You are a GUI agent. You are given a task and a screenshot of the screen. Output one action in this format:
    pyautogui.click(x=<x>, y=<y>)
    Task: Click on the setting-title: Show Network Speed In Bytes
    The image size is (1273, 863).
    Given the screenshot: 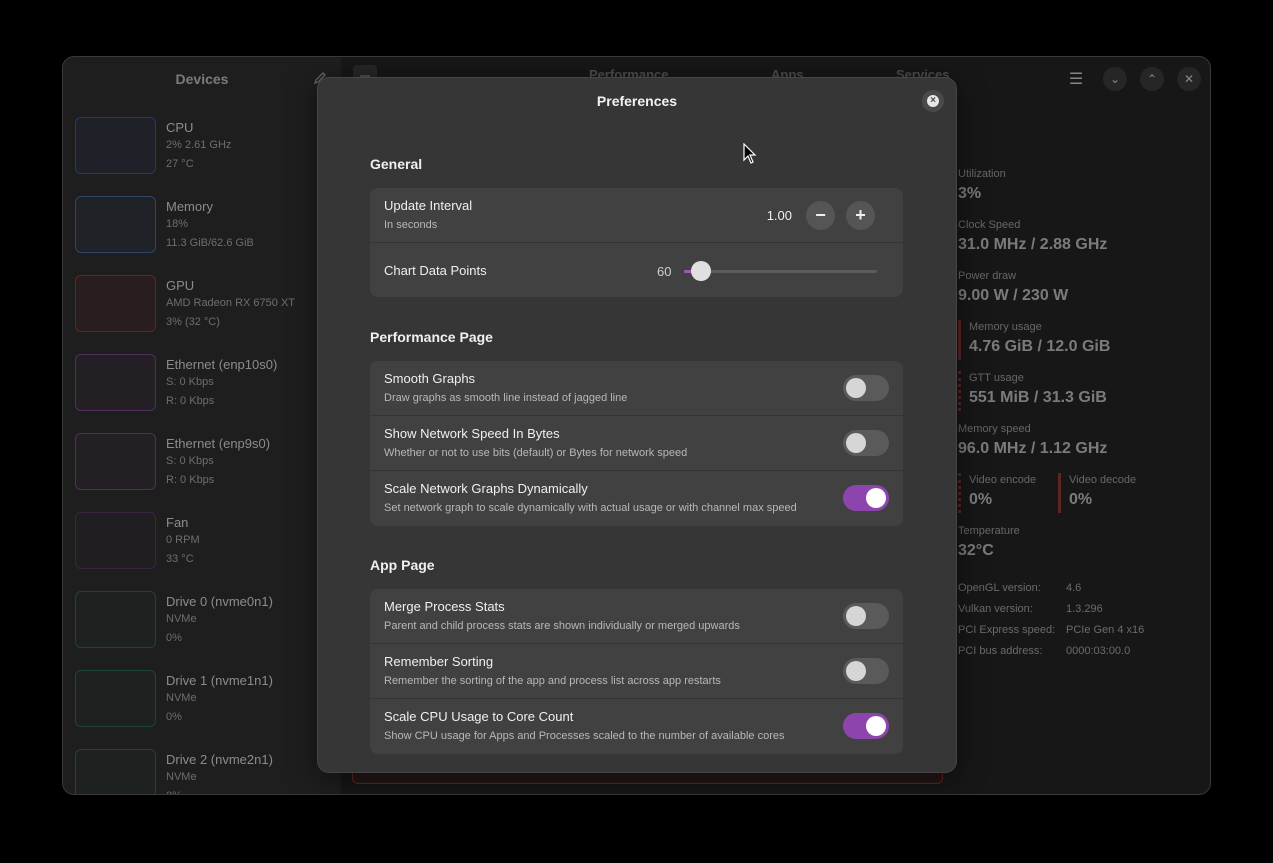 What is the action you would take?
    pyautogui.click(x=472, y=433)
    